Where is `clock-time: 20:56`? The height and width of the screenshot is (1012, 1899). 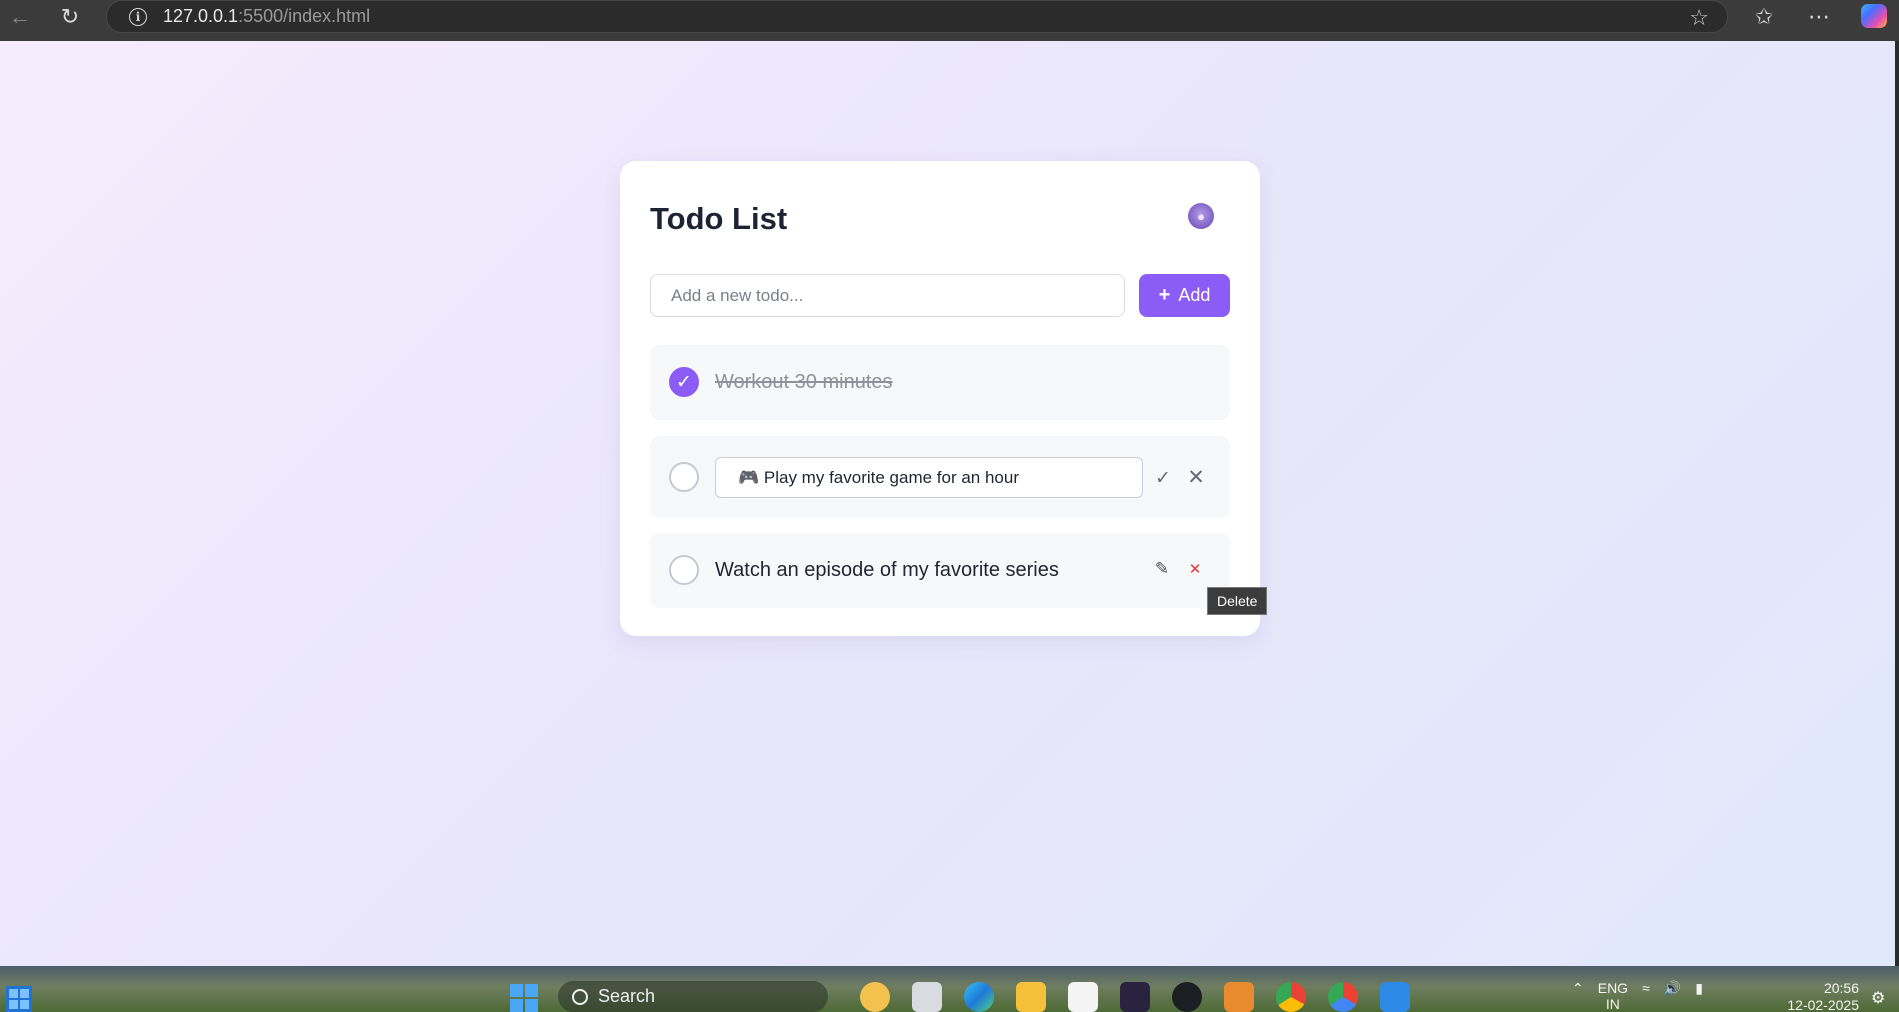
clock-time: 20:56 is located at coordinates (1841, 988).